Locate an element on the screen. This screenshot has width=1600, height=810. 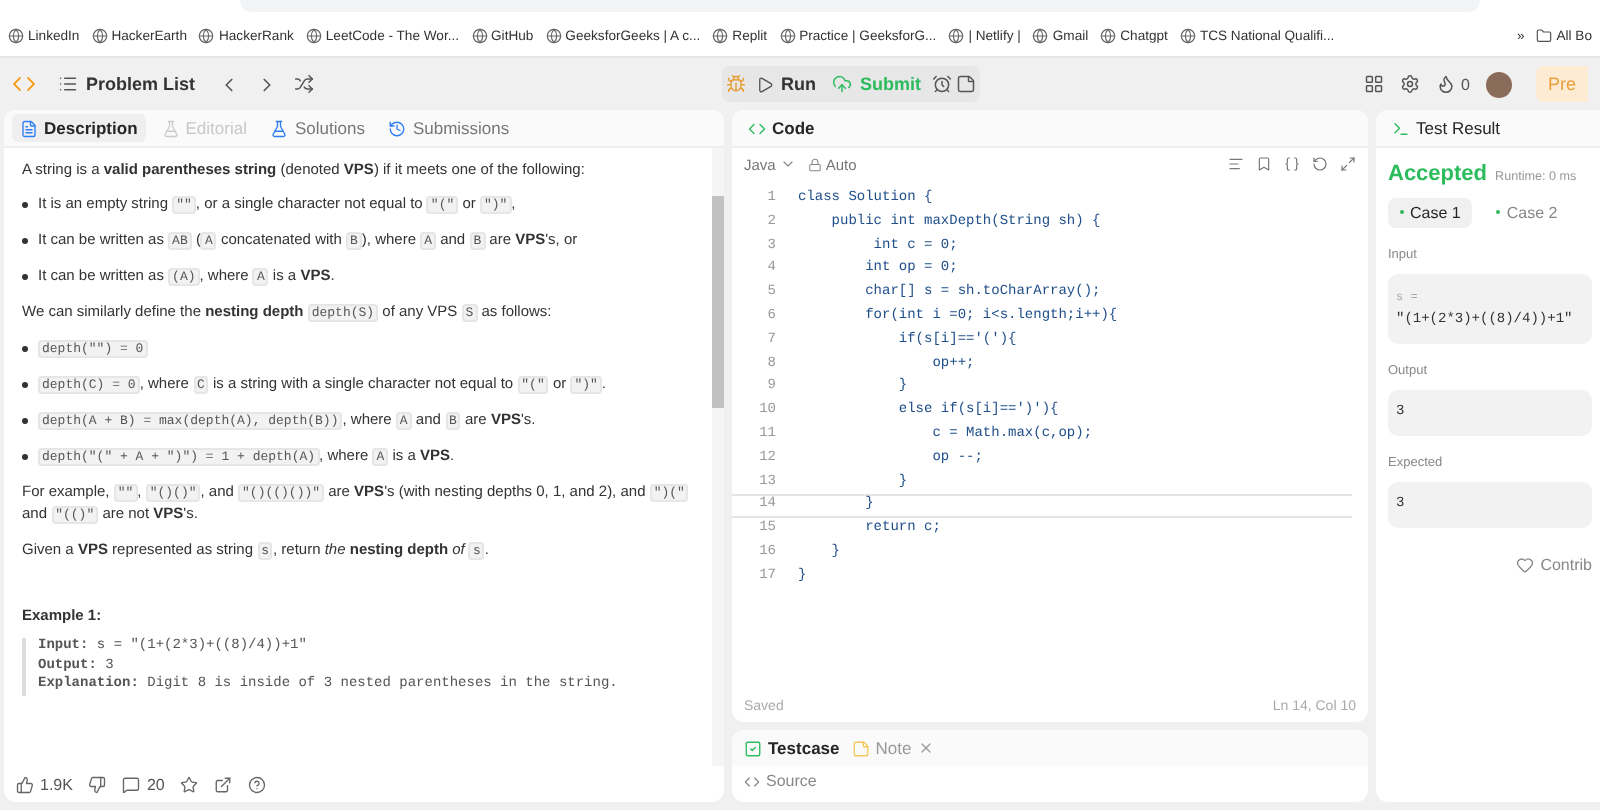
run-button: Run is located at coordinates (786, 84).